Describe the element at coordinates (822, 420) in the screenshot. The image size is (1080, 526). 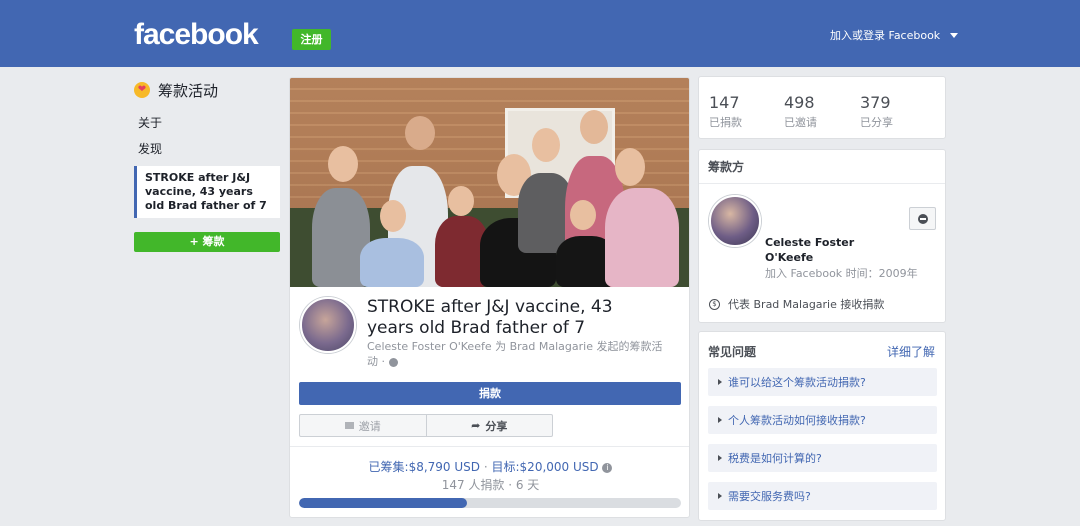
I see `faq-item: 个人筹款活动如何接收捐款?` at that location.